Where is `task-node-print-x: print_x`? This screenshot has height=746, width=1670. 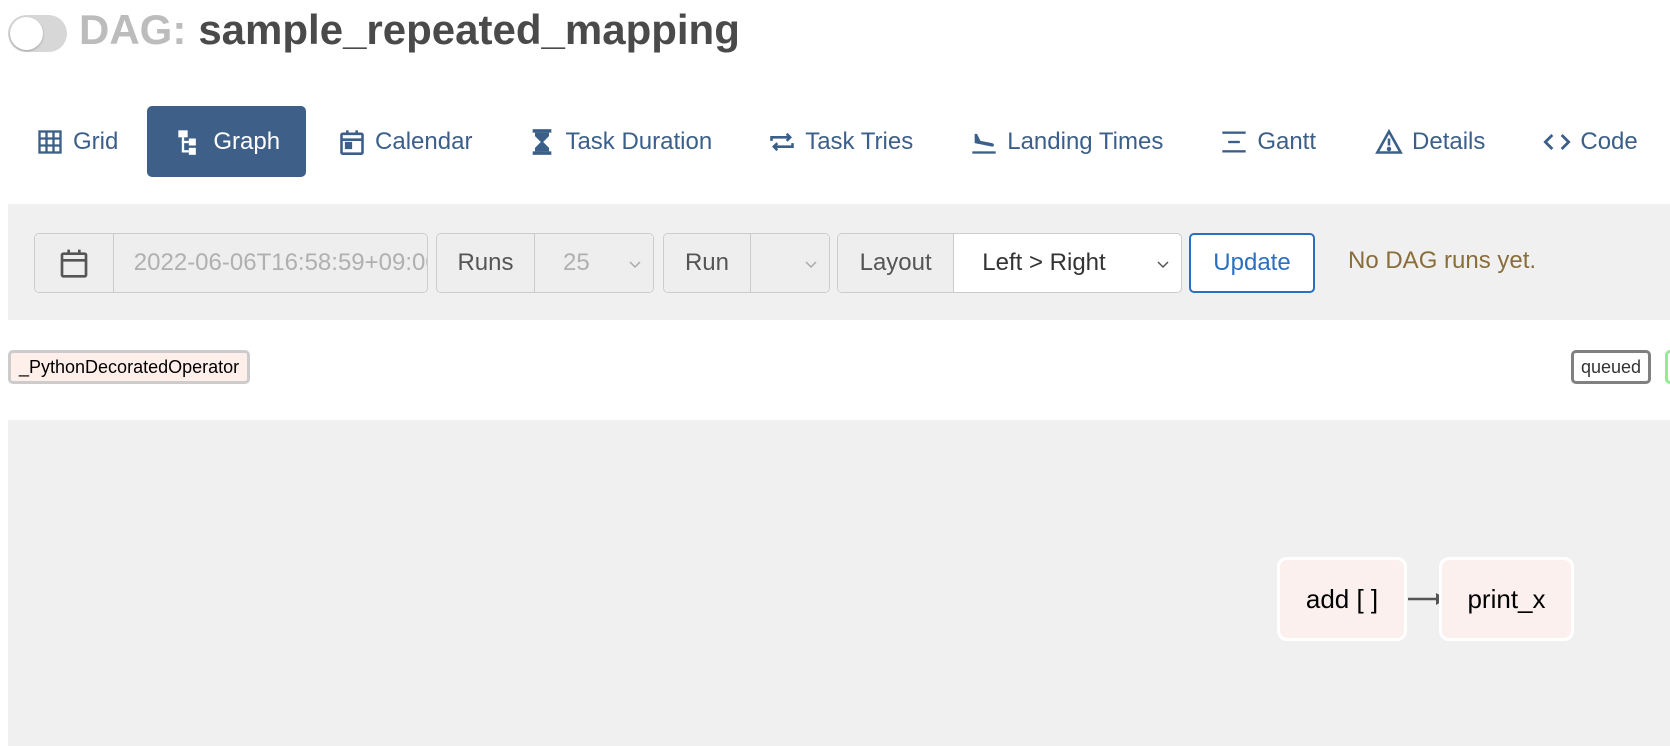
task-node-print-x: print_x is located at coordinates (1506, 599).